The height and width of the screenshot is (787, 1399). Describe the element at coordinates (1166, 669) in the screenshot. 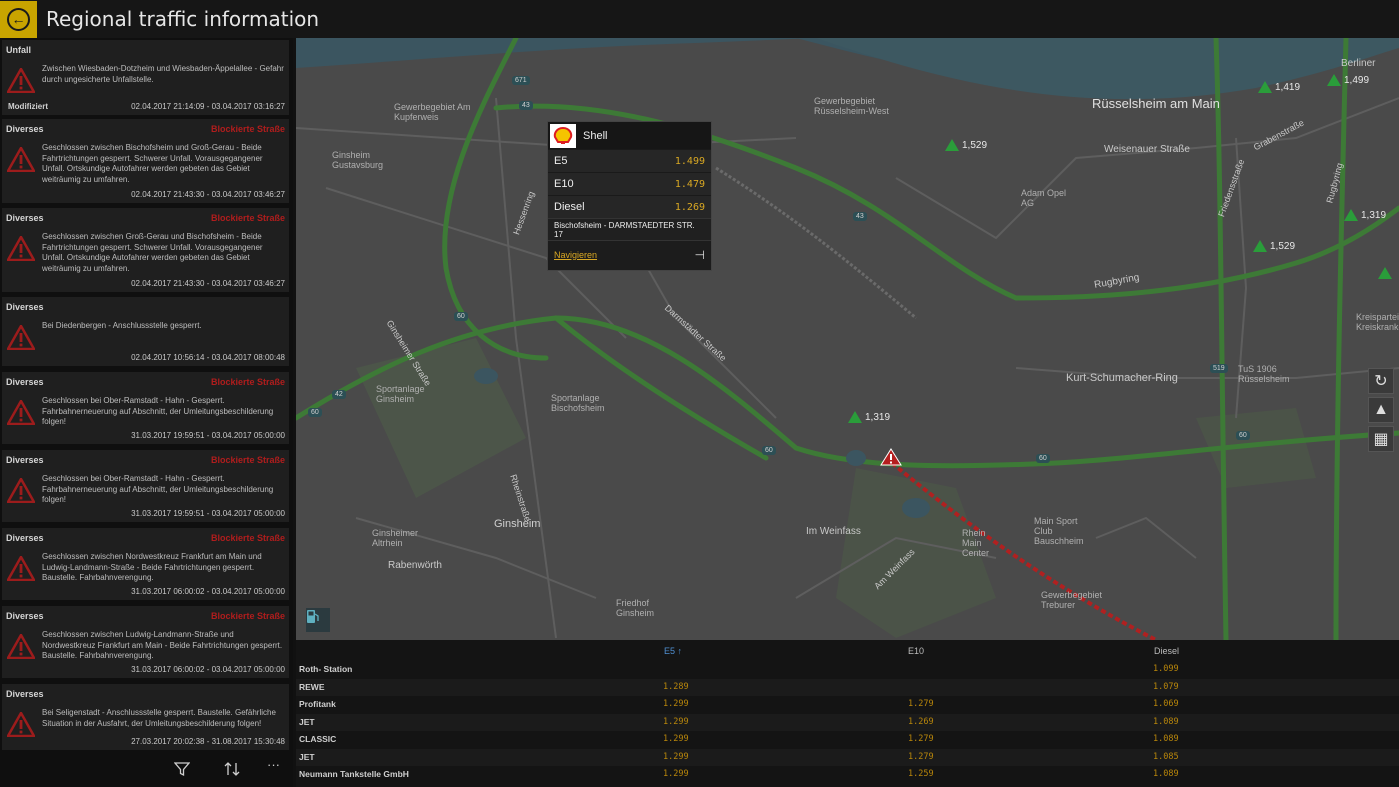

I see `price-diesel: 1.099` at that location.